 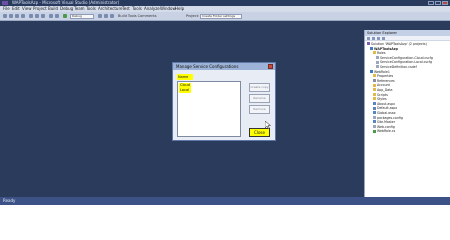 What do you see at coordinates (386, 80) in the screenshot?
I see `tree-item-label: References` at bounding box center [386, 80].